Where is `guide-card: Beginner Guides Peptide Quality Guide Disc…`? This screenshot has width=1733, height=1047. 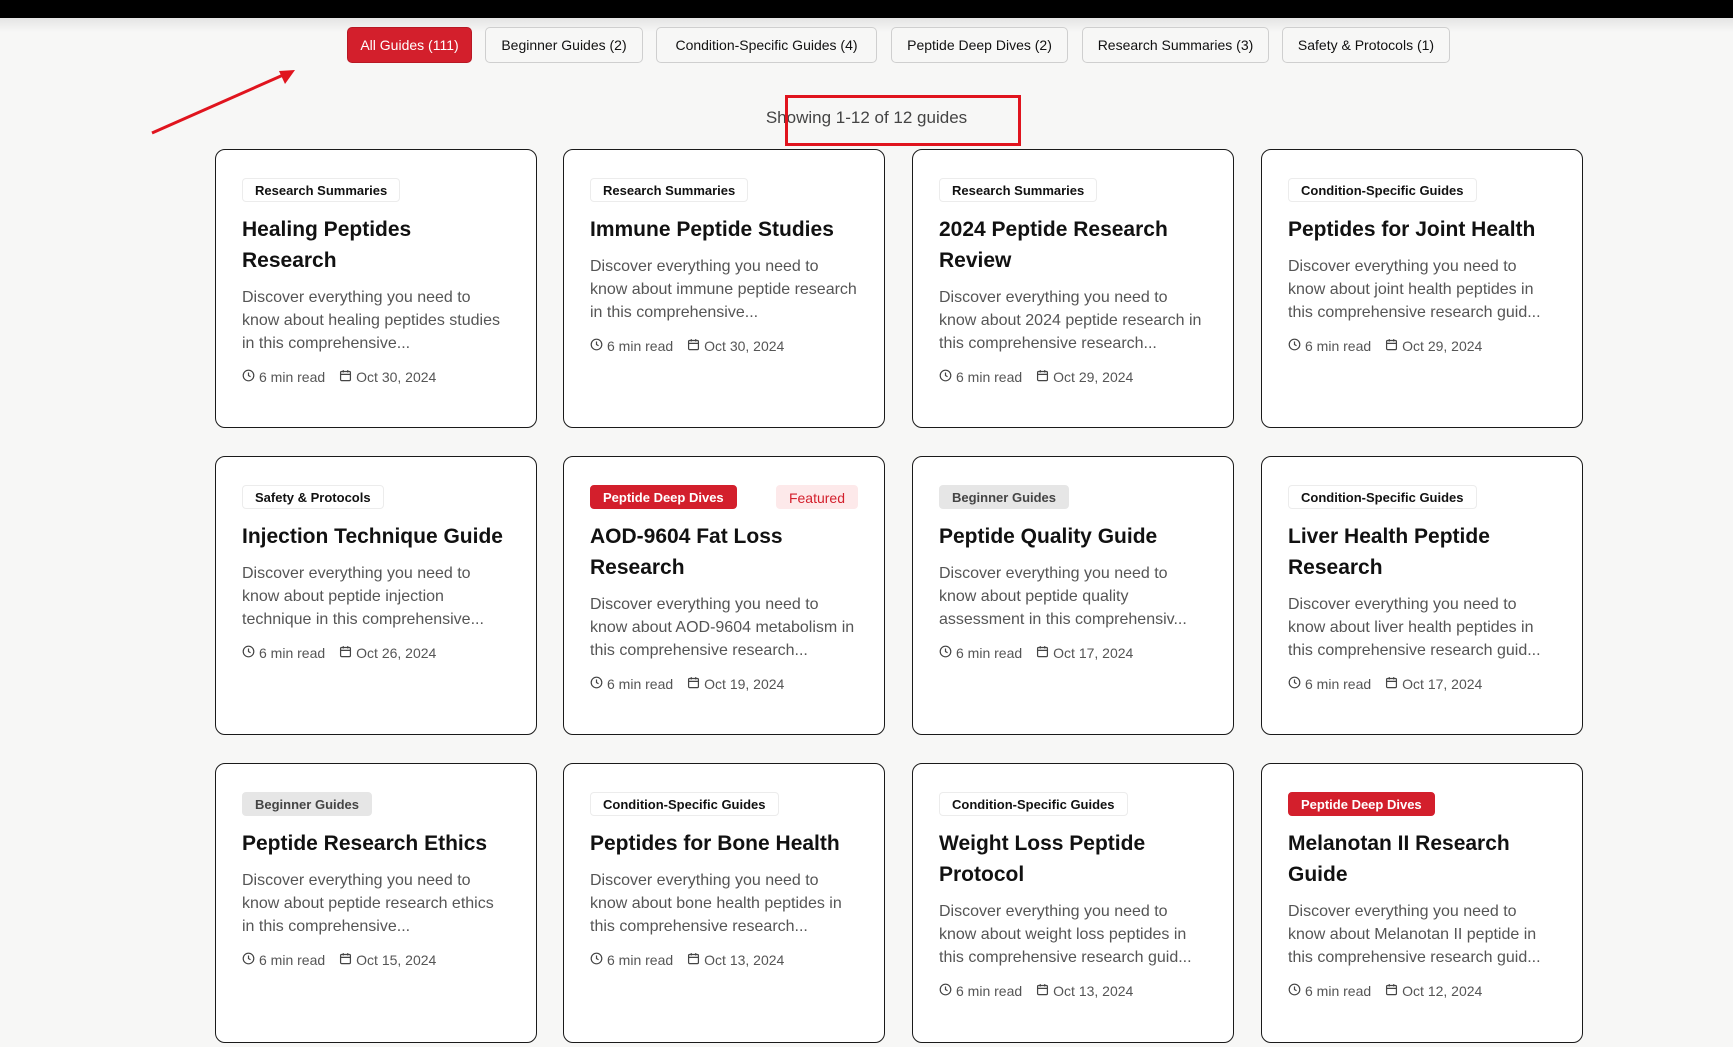
guide-card: Beginner Guides Peptide Quality Guide Disc… is located at coordinates (1073, 595).